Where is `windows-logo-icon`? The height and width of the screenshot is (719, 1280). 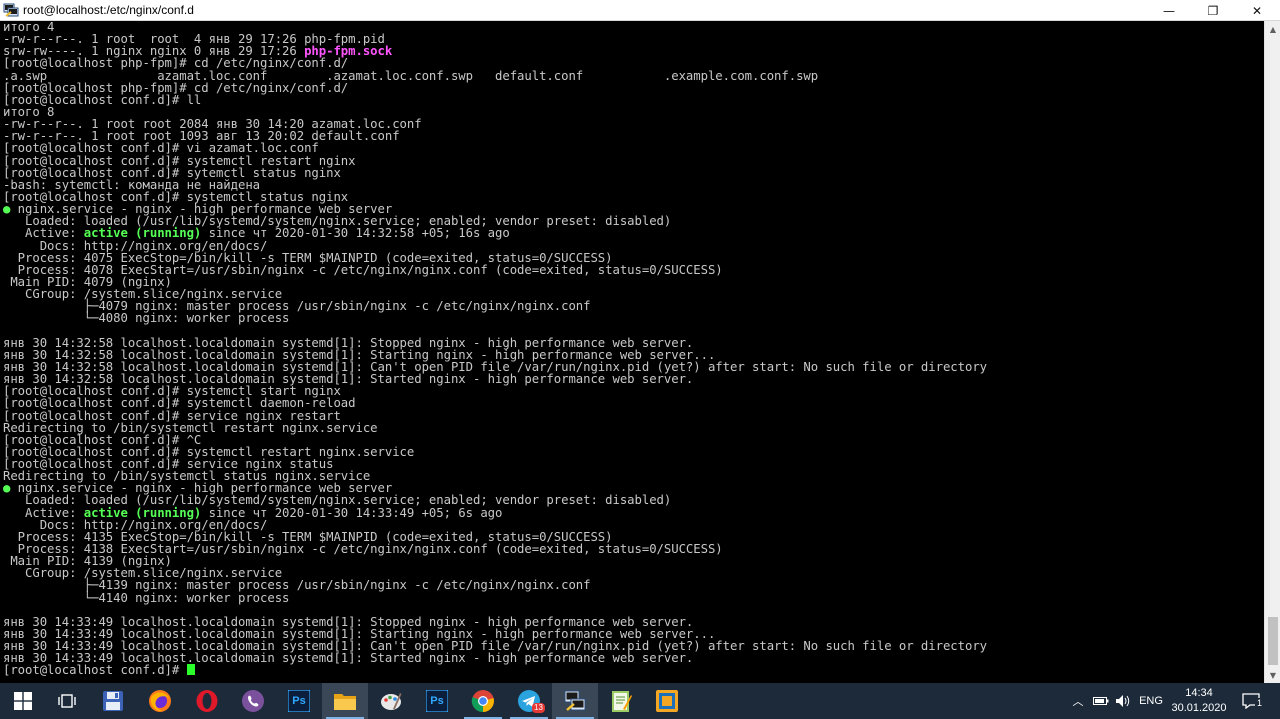
windows-logo-icon is located at coordinates (23, 701).